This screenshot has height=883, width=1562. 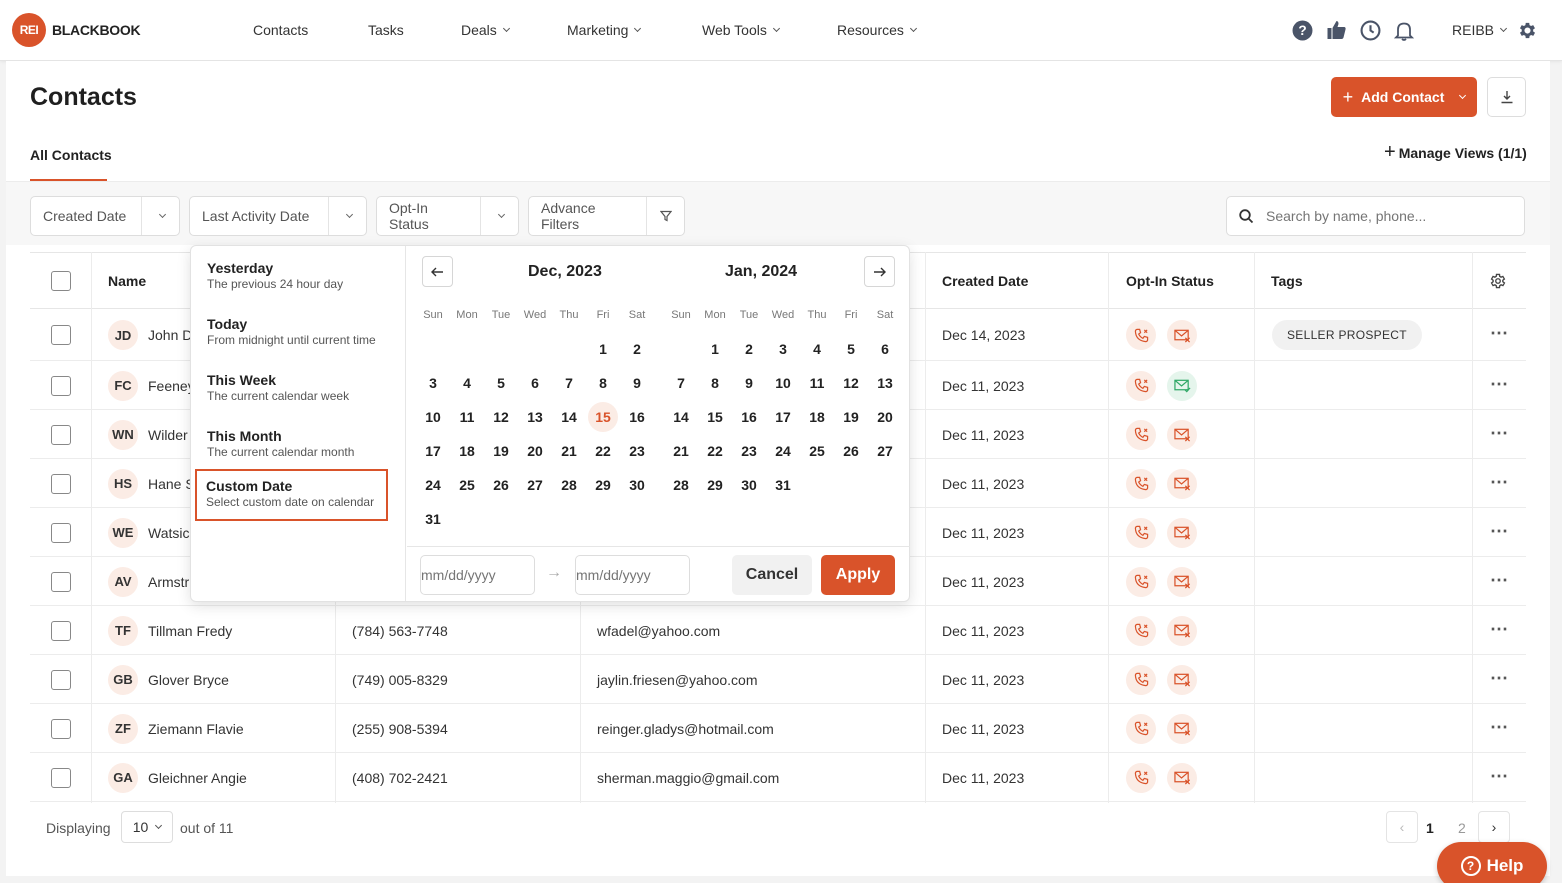 I want to click on tab-all-contacts: All Contacts, so click(x=71, y=155).